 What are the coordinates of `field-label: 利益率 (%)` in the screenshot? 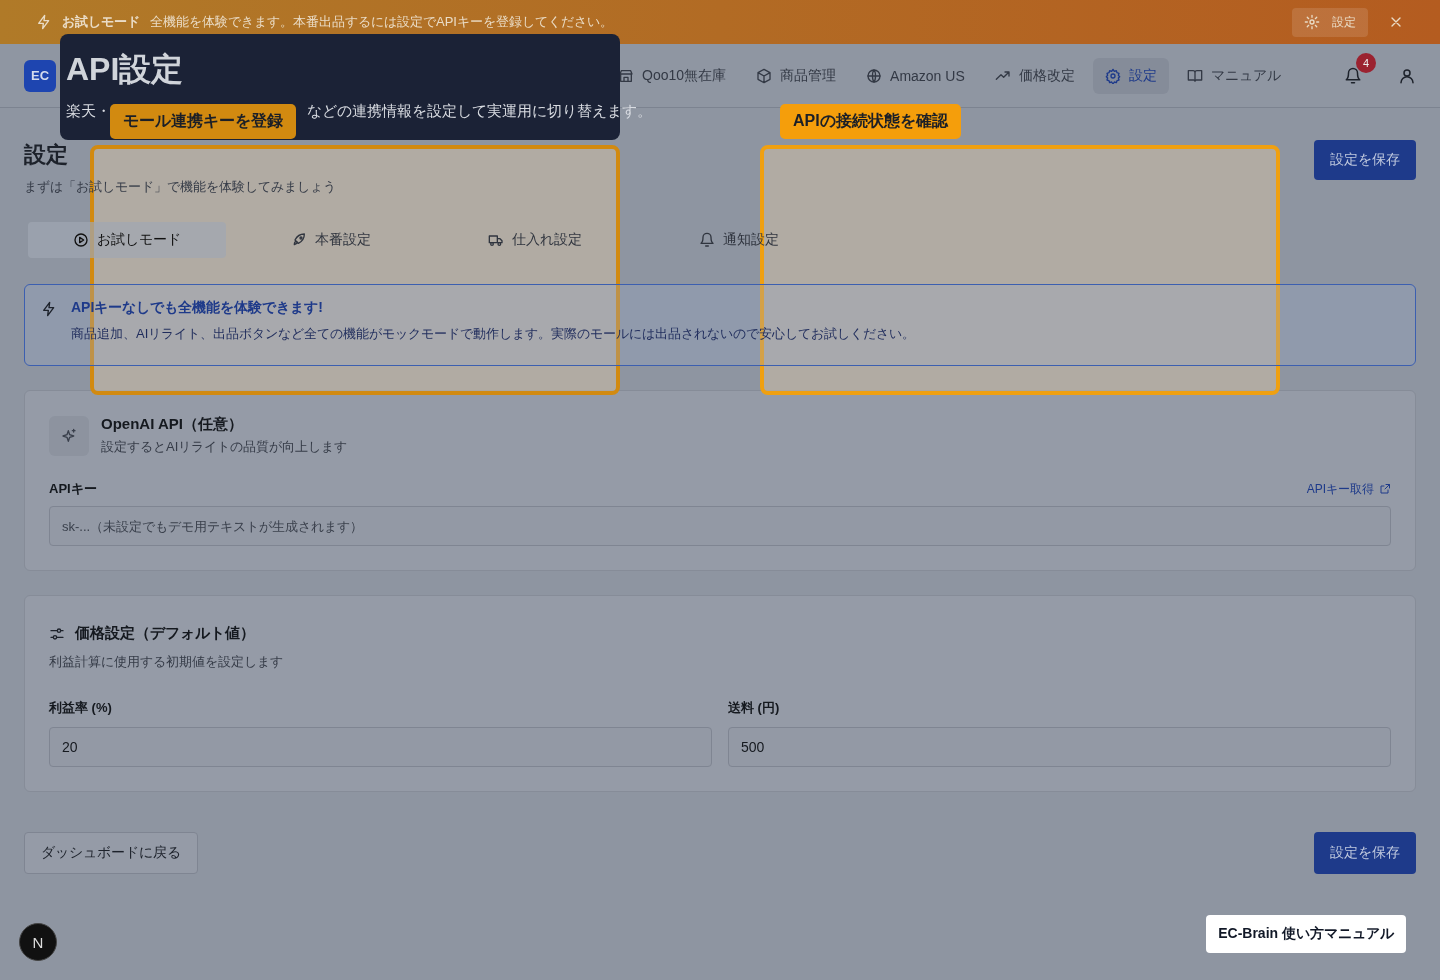 It's located at (81, 708).